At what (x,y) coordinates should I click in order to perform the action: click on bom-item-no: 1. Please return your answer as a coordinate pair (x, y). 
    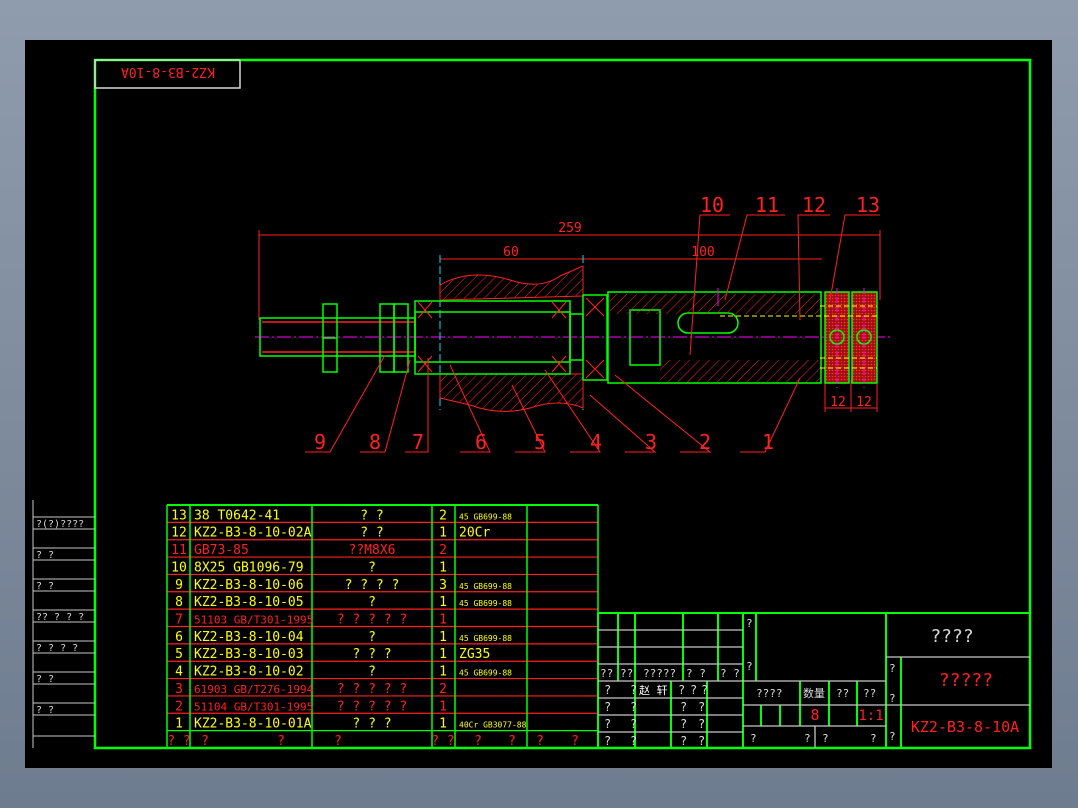
    Looking at the image, I should click on (179, 724).